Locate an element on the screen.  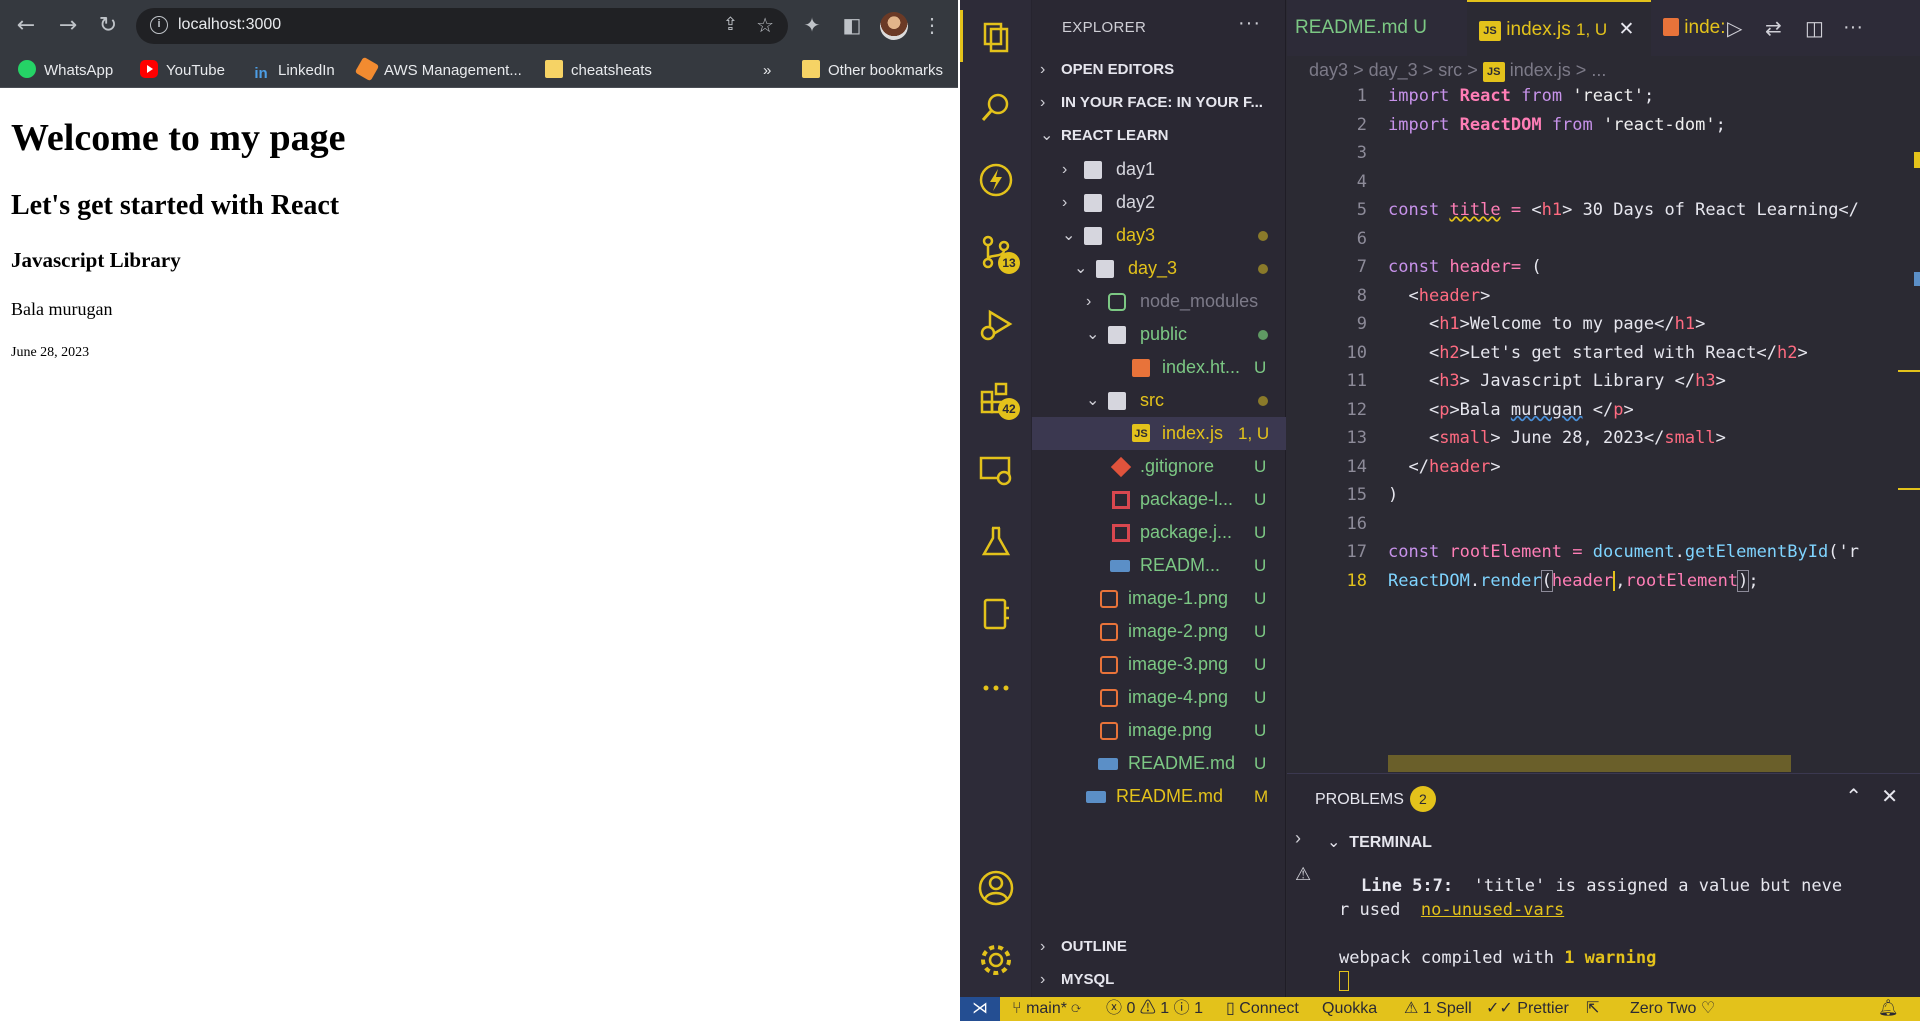
tree-folder-node-modules: › node_modules is located at coordinates (1159, 301).